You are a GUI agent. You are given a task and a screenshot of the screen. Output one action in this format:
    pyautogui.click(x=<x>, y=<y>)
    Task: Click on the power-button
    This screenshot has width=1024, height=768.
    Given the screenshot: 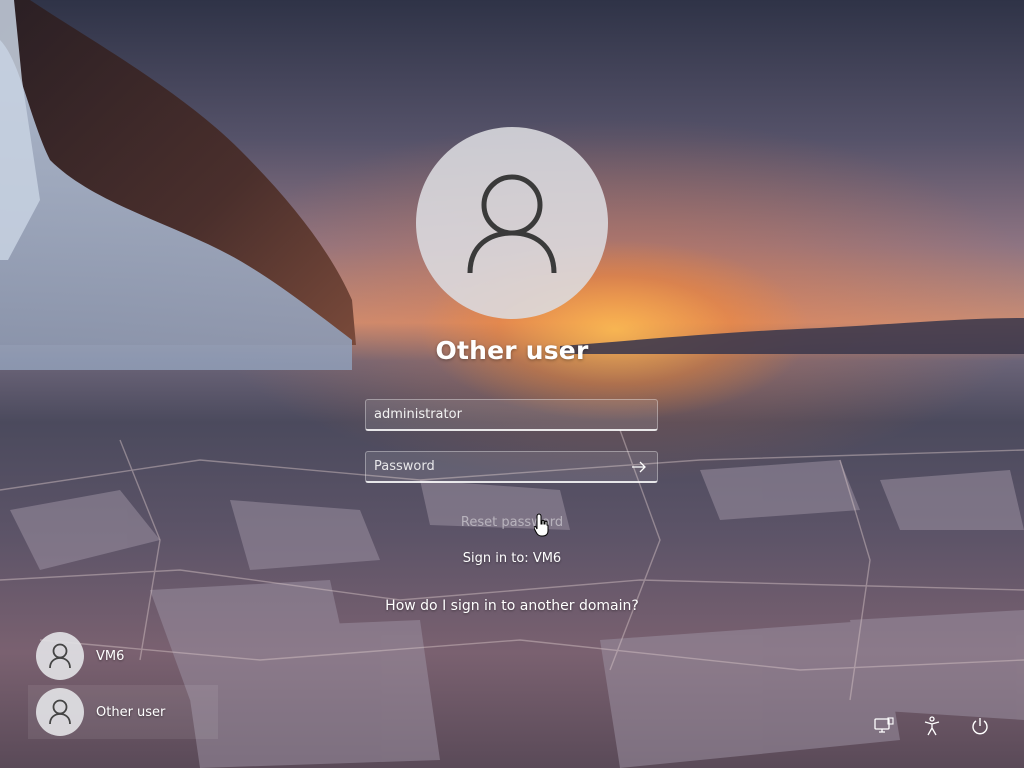 What is the action you would take?
    pyautogui.click(x=980, y=726)
    